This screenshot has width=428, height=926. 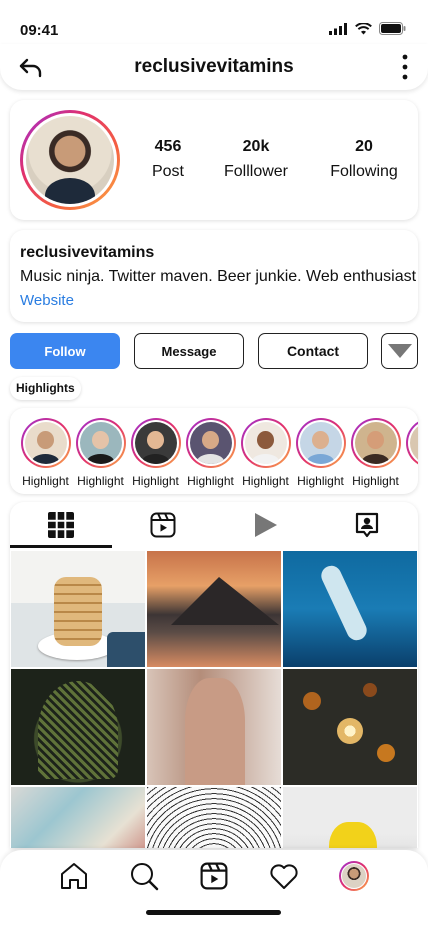 What do you see at coordinates (392, 28) in the screenshot?
I see `battery-icon` at bounding box center [392, 28].